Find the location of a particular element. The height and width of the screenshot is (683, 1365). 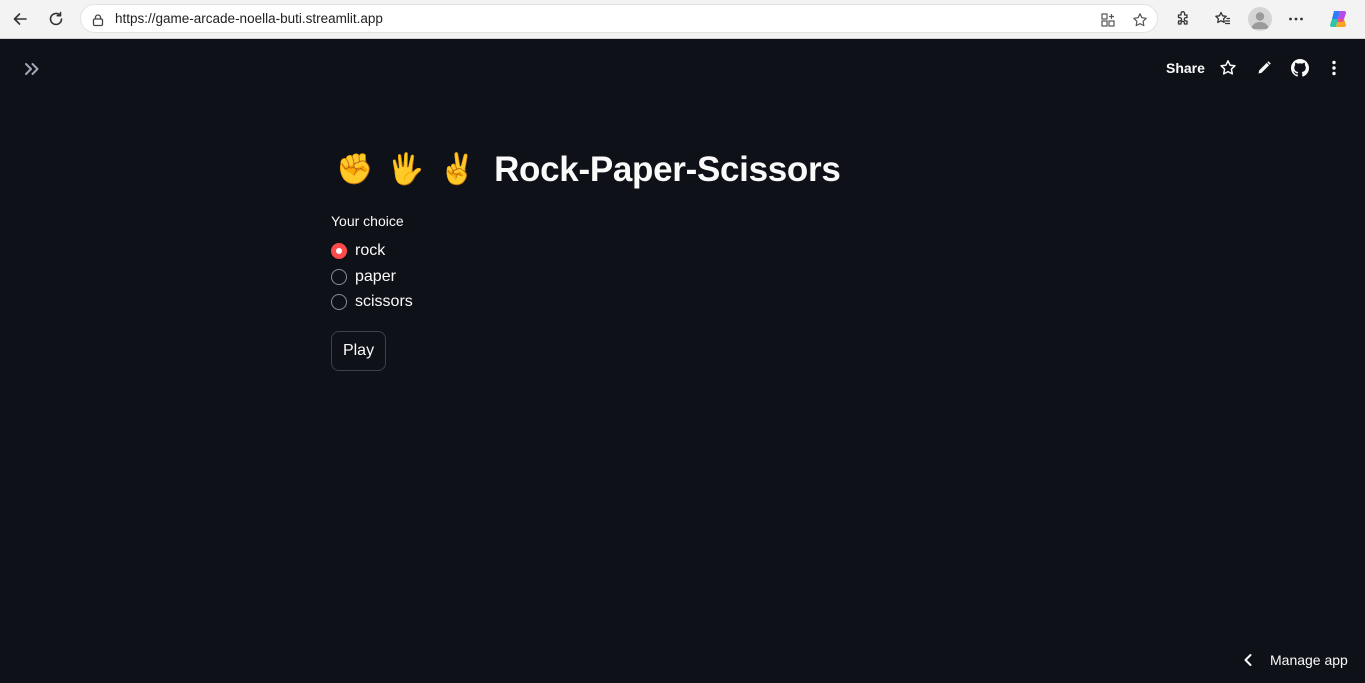

radio-label: rock is located at coordinates (370, 251).